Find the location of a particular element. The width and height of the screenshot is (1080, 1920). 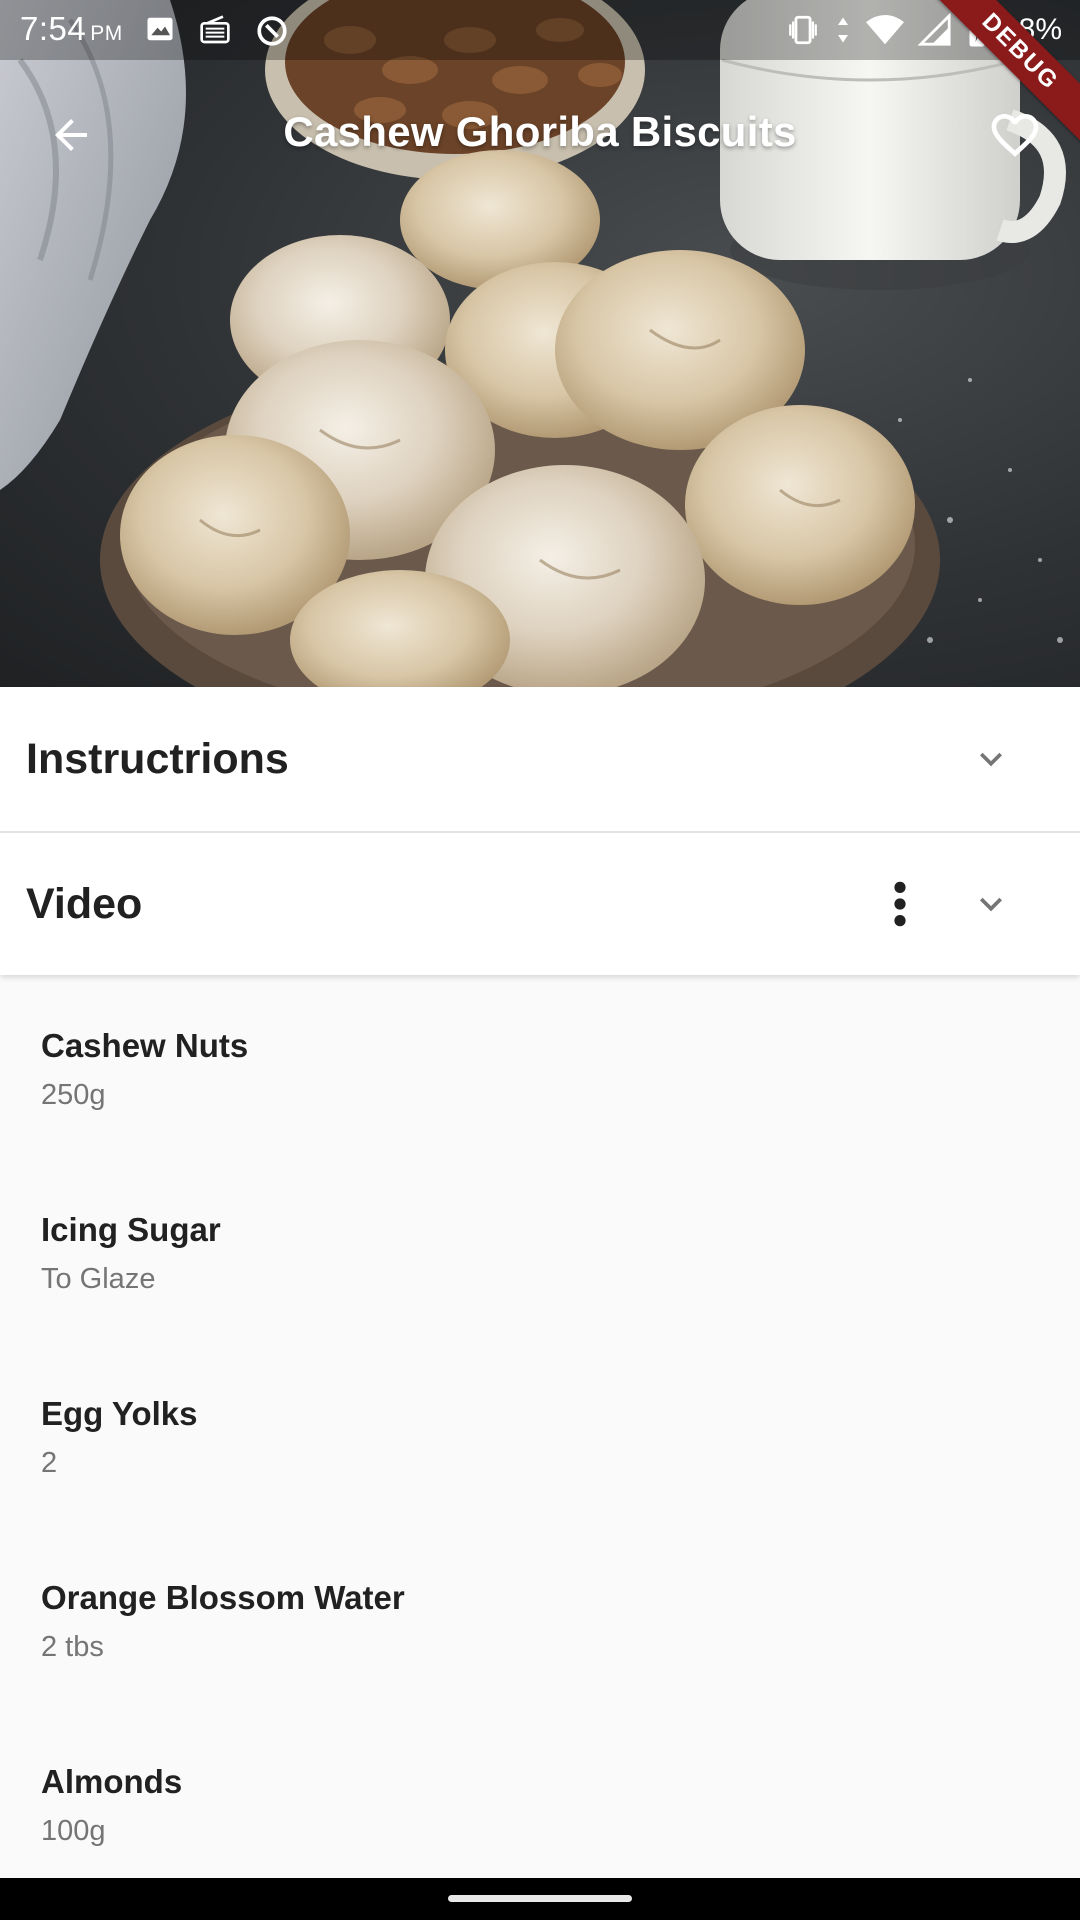

video-expand-button is located at coordinates (991, 904).